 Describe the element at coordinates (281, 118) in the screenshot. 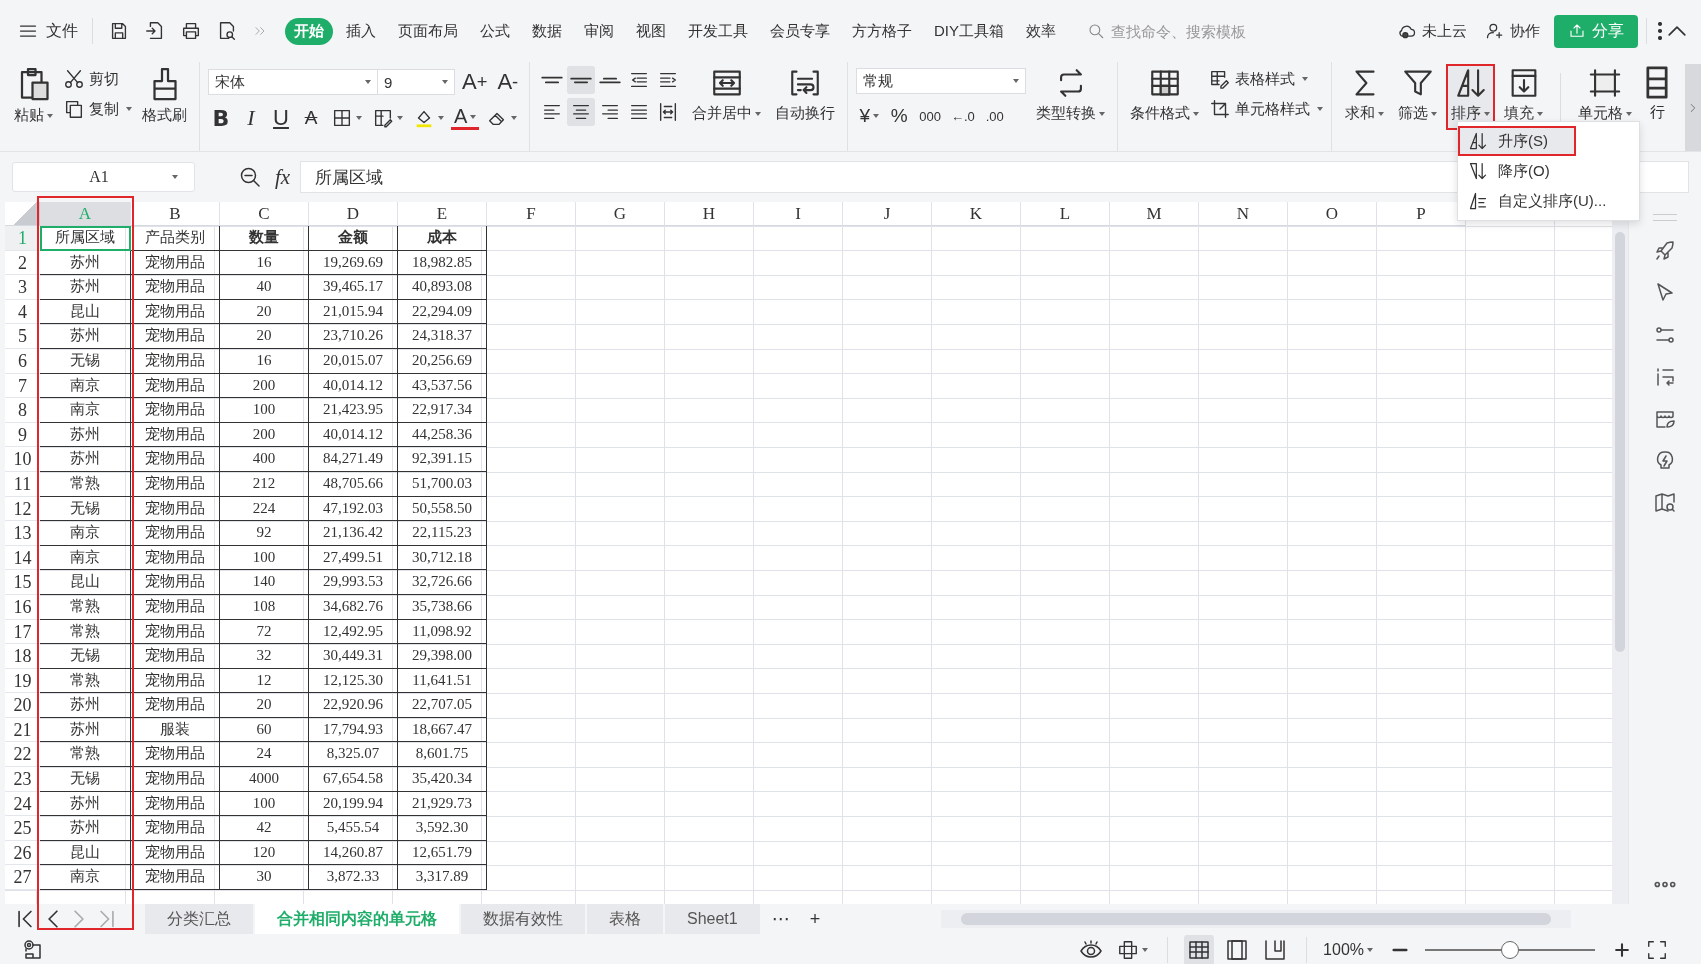

I see `underline-button: U` at that location.